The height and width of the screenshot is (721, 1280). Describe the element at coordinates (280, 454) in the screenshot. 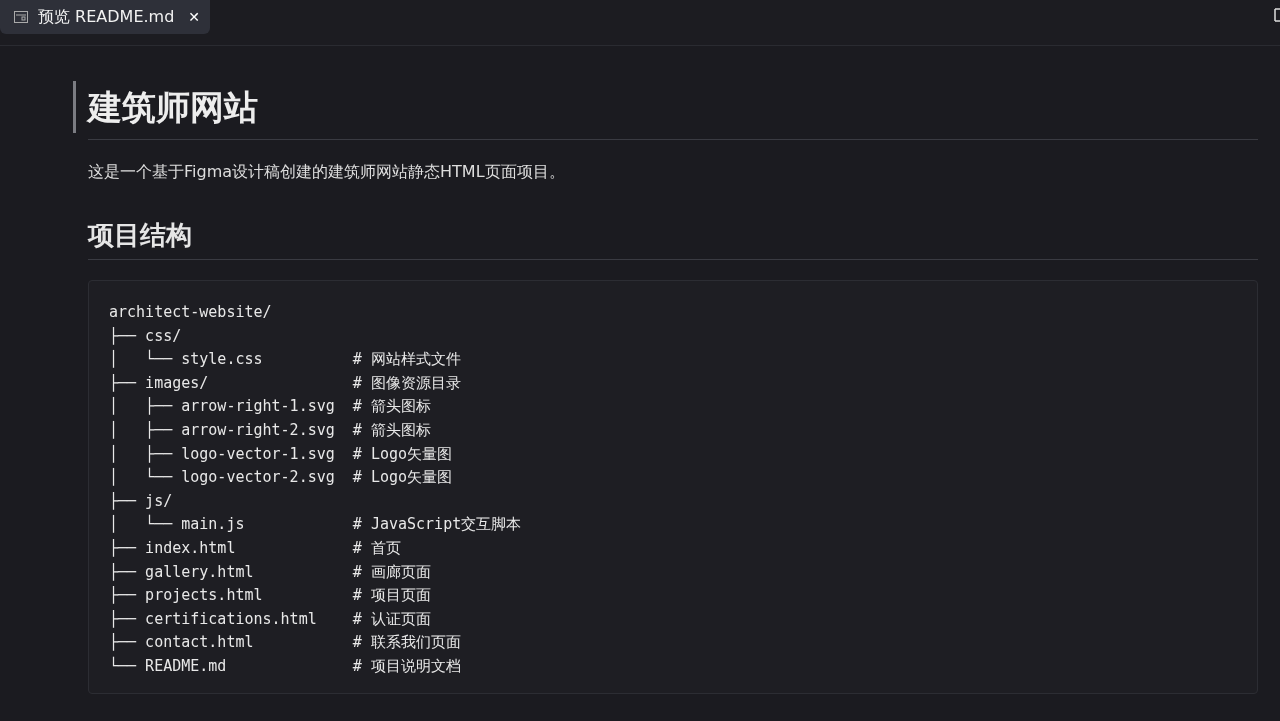

I see `code-line: │ ├── logo-vector-1.svg # Logo矢量图` at that location.